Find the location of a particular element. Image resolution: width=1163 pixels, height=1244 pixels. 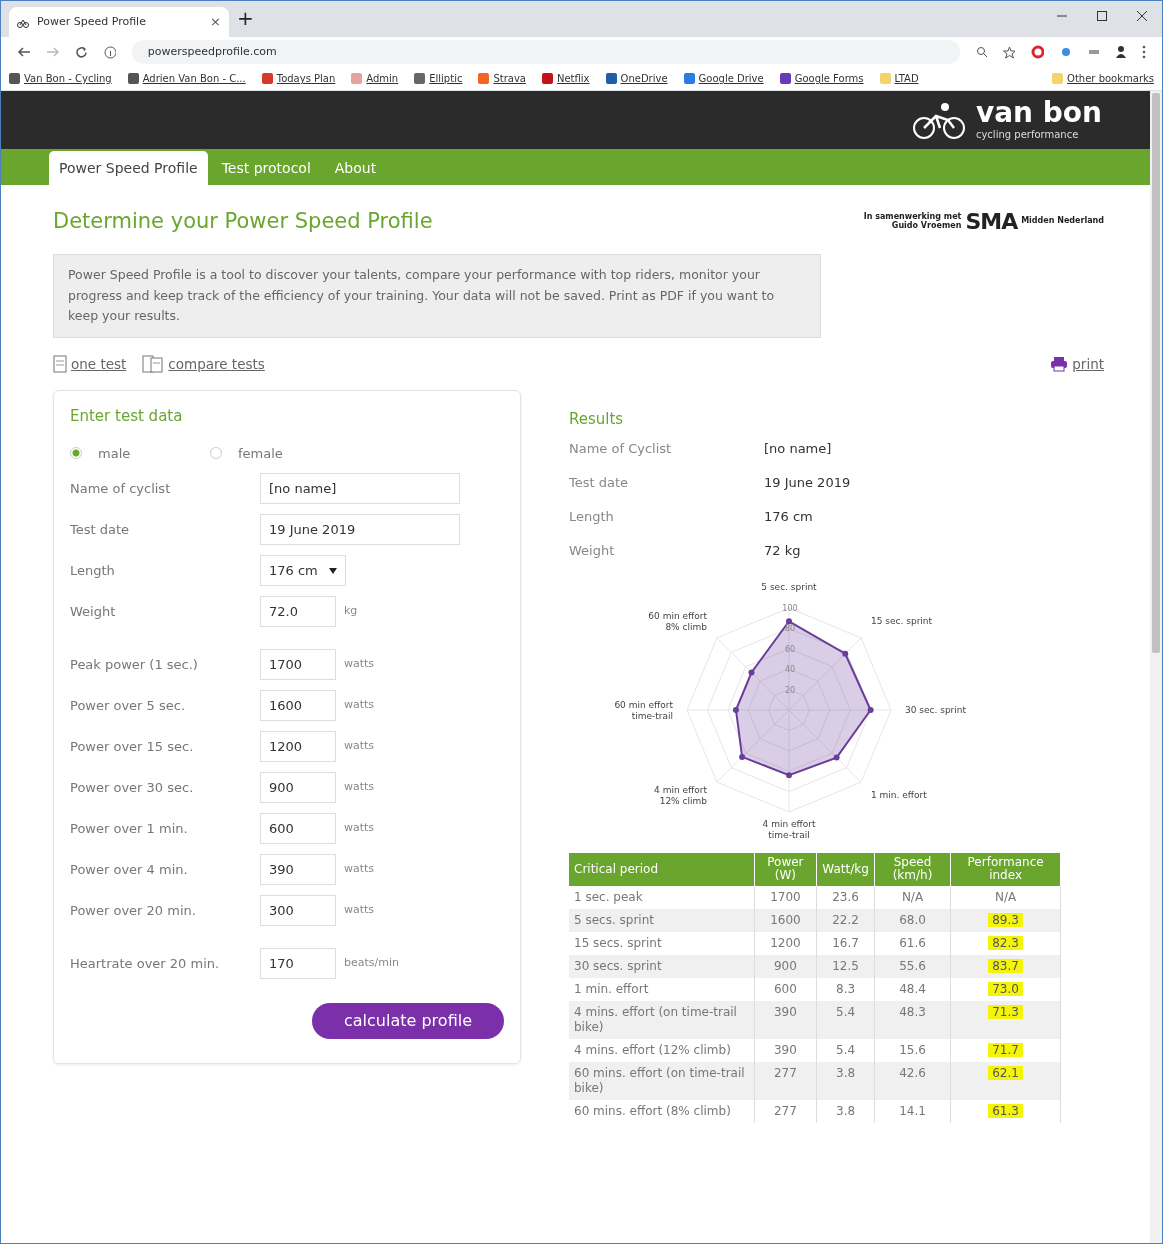

bookmark-link: Other bookmarks is located at coordinates (1103, 78).